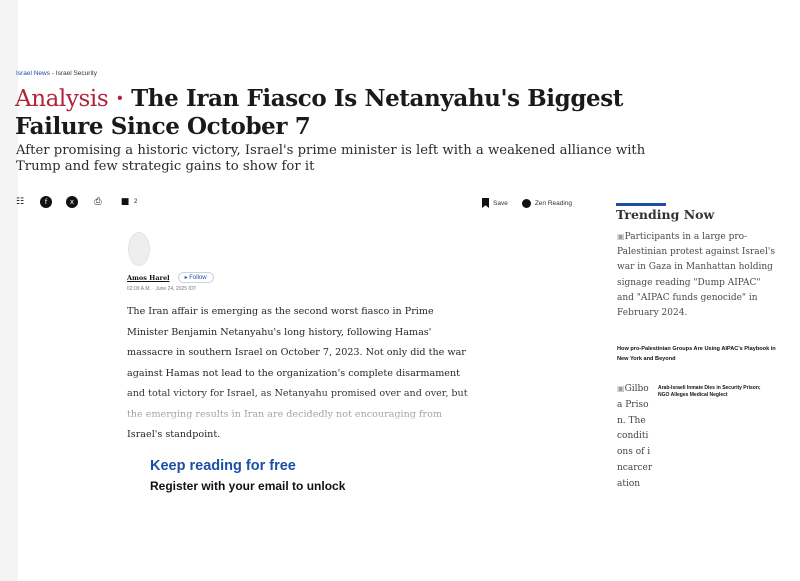  Describe the element at coordinates (641, 204) in the screenshot. I see `sidebar-accent-bar` at that location.